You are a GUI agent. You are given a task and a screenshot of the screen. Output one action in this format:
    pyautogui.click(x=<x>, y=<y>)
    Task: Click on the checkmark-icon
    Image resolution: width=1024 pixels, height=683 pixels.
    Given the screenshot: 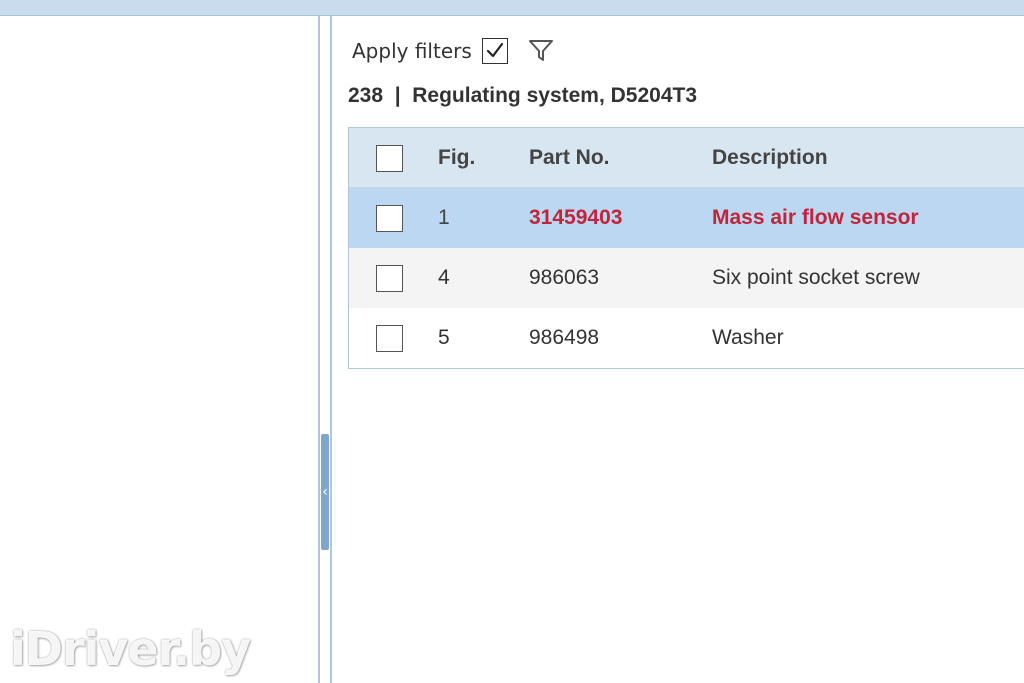 What is the action you would take?
    pyautogui.click(x=494, y=50)
    